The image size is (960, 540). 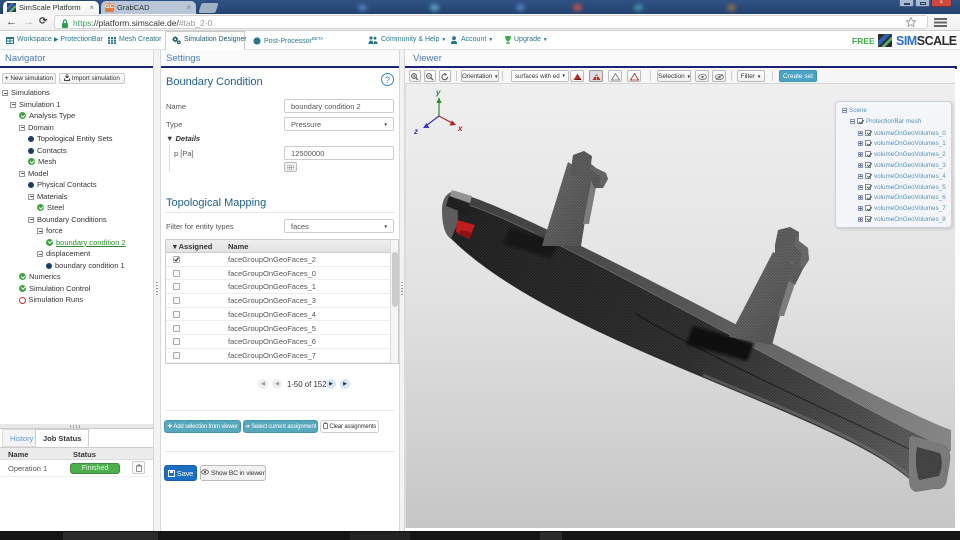 I want to click on svg-text: y, so click(x=438, y=92).